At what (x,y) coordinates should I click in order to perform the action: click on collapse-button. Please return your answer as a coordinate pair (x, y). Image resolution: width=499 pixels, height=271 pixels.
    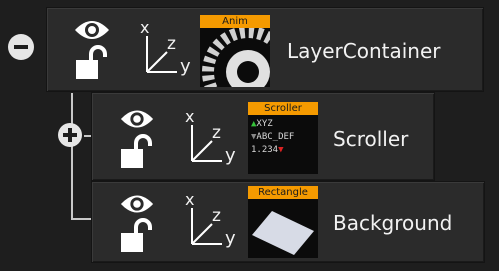
    Looking at the image, I should click on (21, 47).